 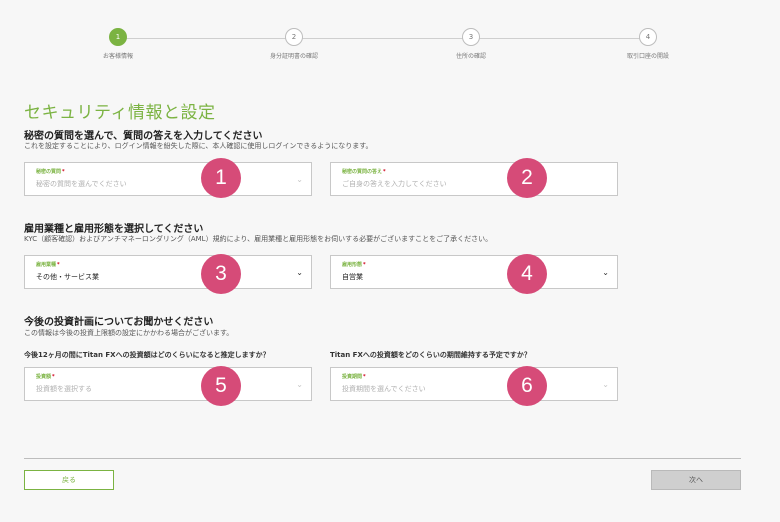 What do you see at coordinates (364, 172) in the screenshot?
I see `secret-answer-label: 秘密の質問の答え*` at bounding box center [364, 172].